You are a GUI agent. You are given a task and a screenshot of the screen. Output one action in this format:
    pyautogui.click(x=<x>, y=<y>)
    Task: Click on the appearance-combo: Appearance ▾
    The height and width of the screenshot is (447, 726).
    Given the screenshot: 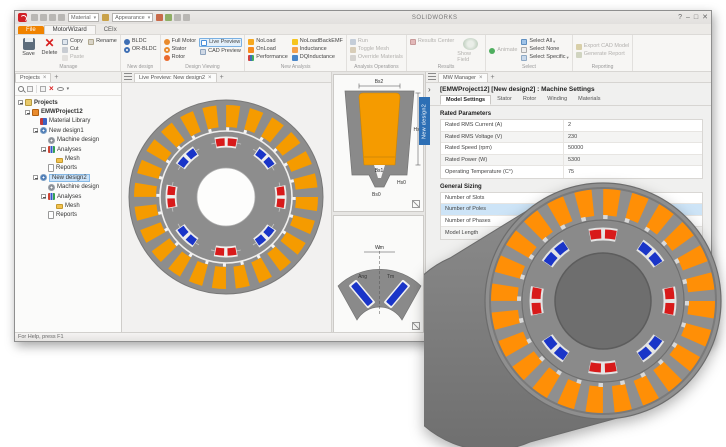 What is the action you would take?
    pyautogui.click(x=133, y=17)
    